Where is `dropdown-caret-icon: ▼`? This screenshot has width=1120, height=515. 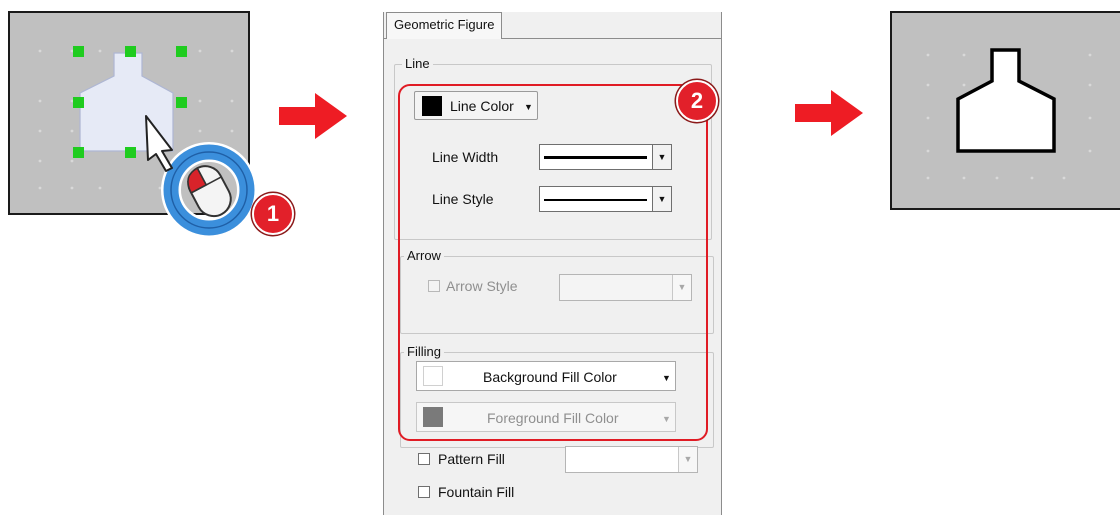
dropdown-caret-icon: ▼ is located at coordinates (687, 459).